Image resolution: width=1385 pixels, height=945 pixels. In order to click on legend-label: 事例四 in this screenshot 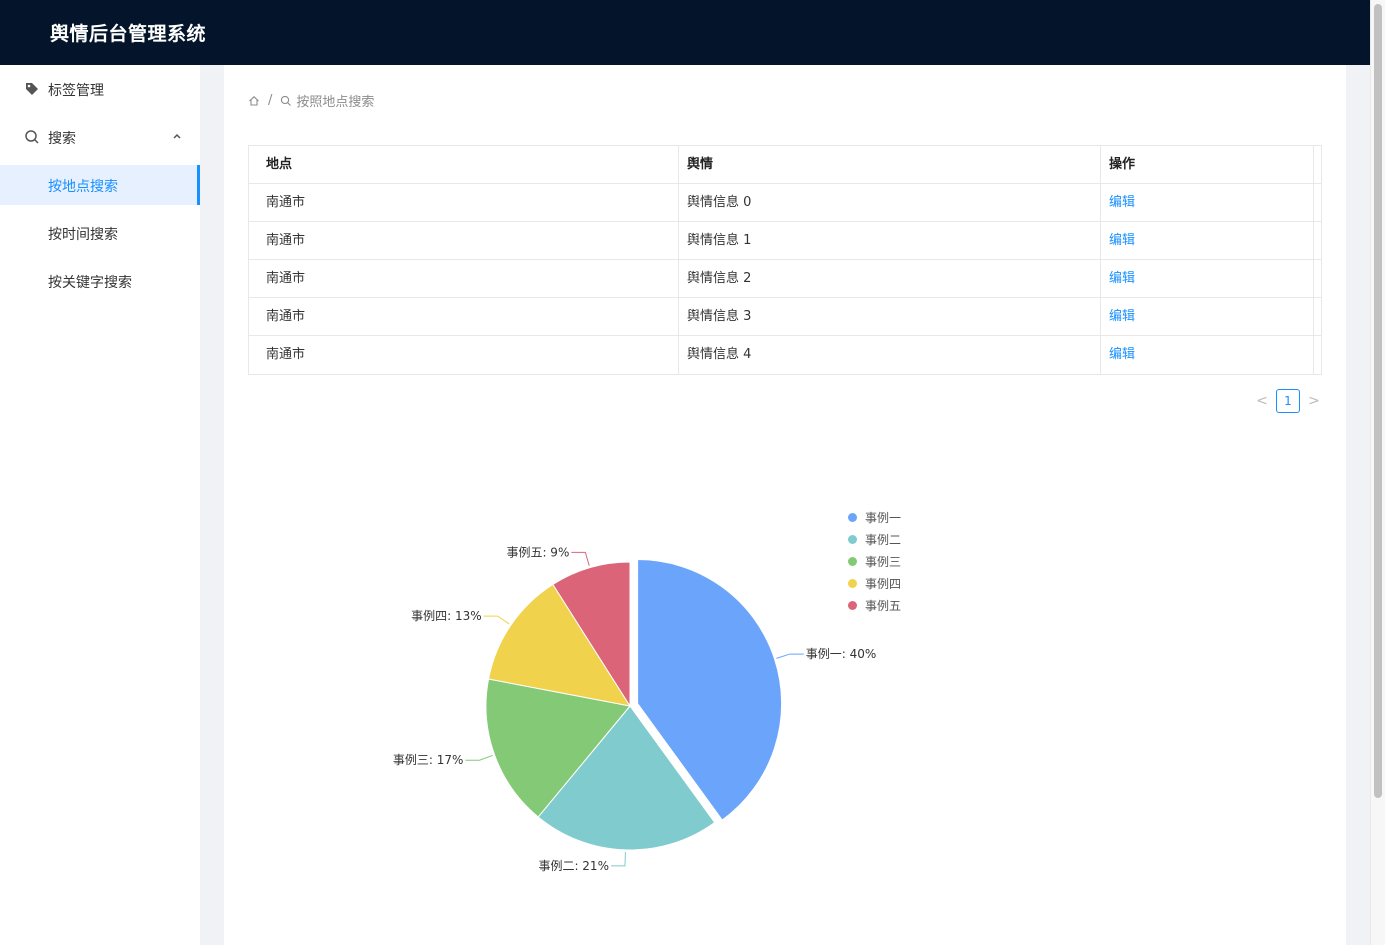, I will do `click(883, 583)`.